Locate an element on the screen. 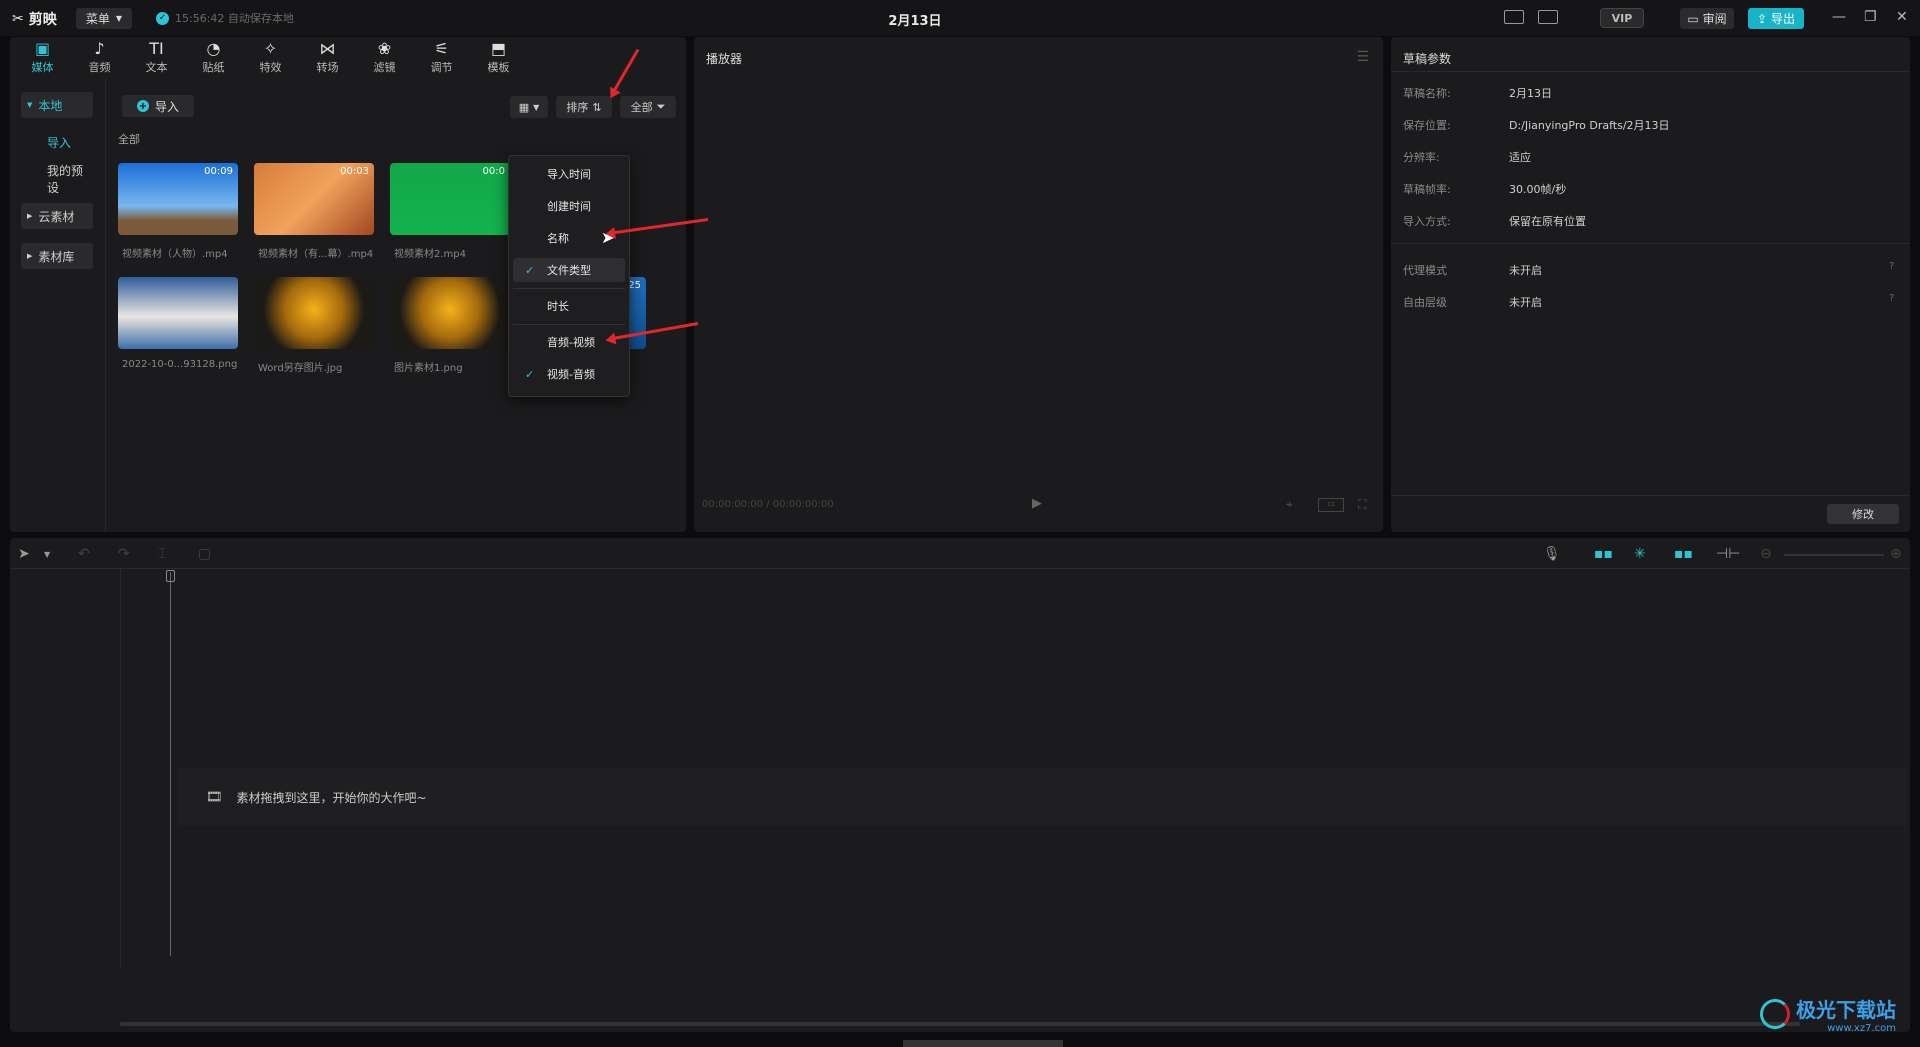 The height and width of the screenshot is (1047, 1920). sidebar-item-import: 导入 is located at coordinates (57, 142).